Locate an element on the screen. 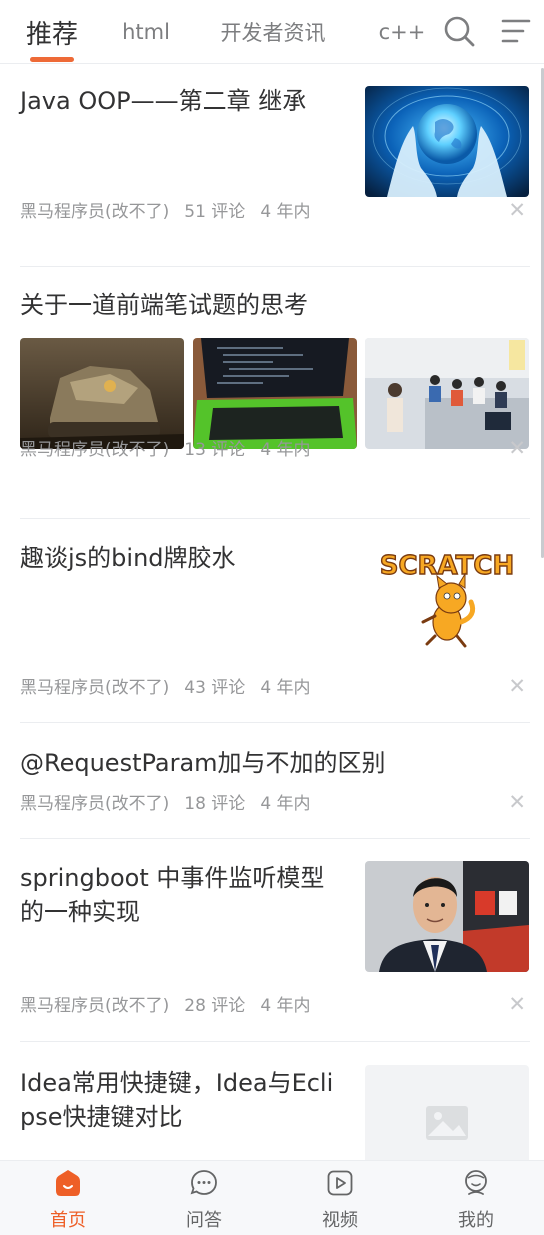 Image resolution: width=544 pixels, height=1235 pixels. nav-video: 视频 is located at coordinates (340, 1198).